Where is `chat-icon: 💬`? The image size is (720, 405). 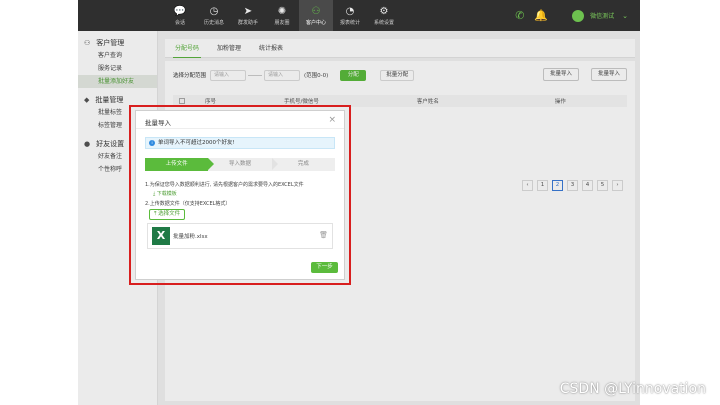
chat-icon: 💬 is located at coordinates (180, 11).